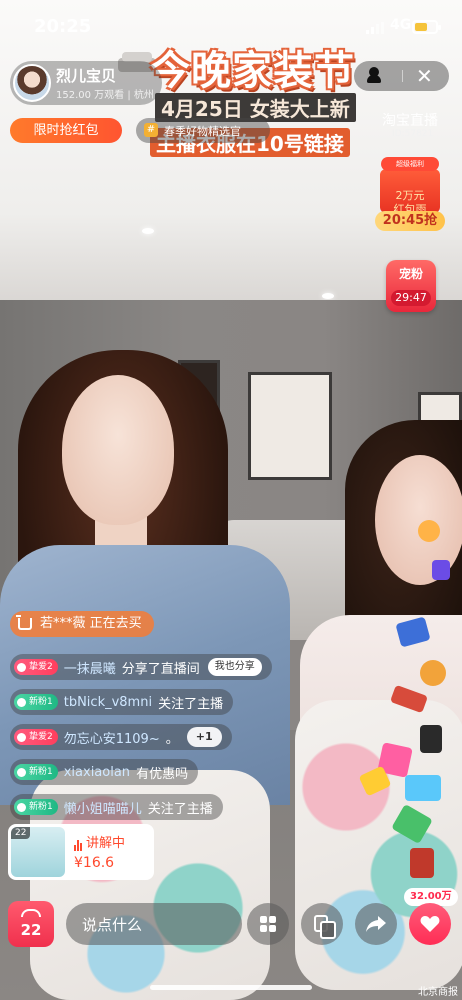 The height and width of the screenshot is (1000, 462). I want to click on comment-item: 新粉1 懒小姐喵喵儿 关注了主播, so click(116, 807).